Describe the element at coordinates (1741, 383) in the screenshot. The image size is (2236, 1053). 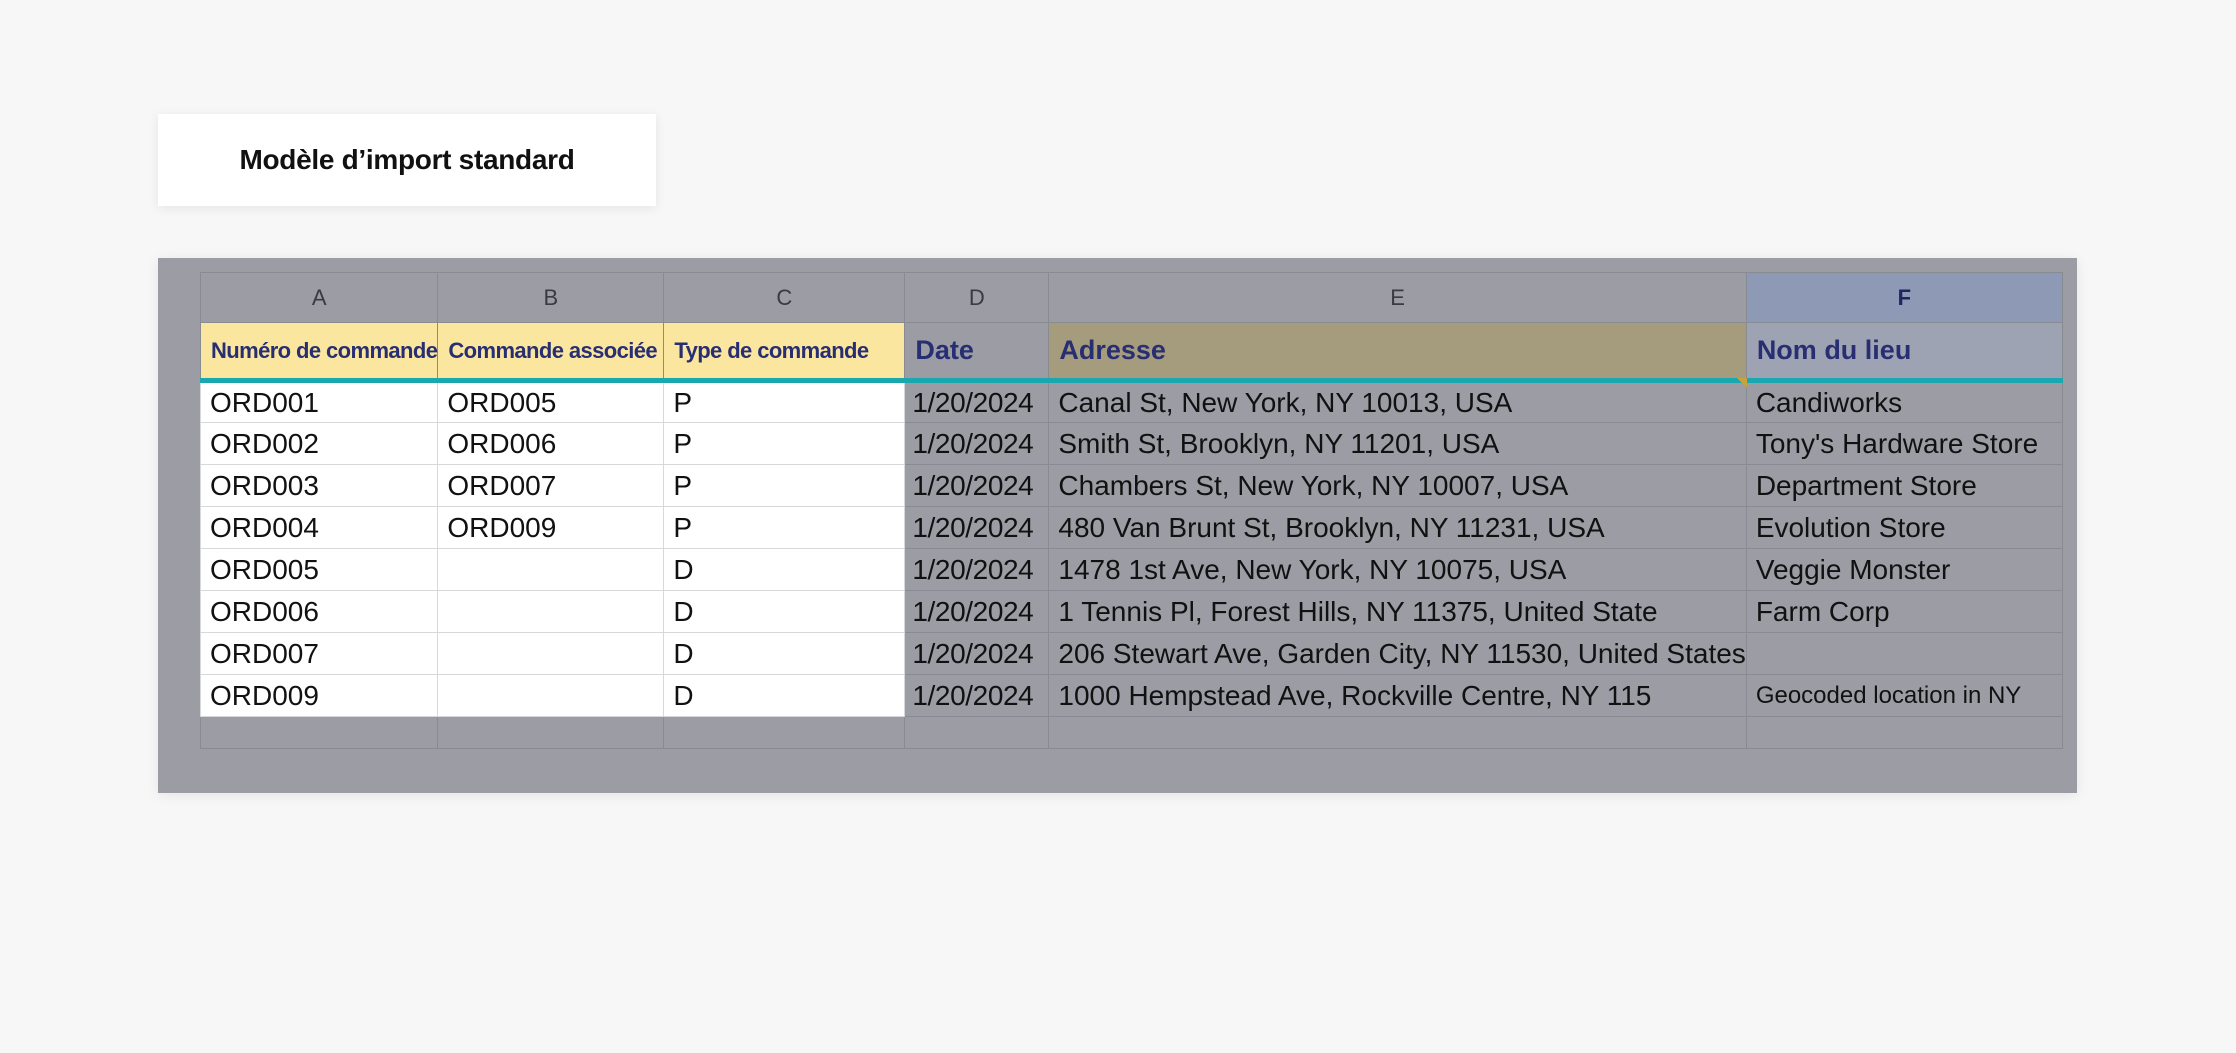
I see `comment-marker` at that location.